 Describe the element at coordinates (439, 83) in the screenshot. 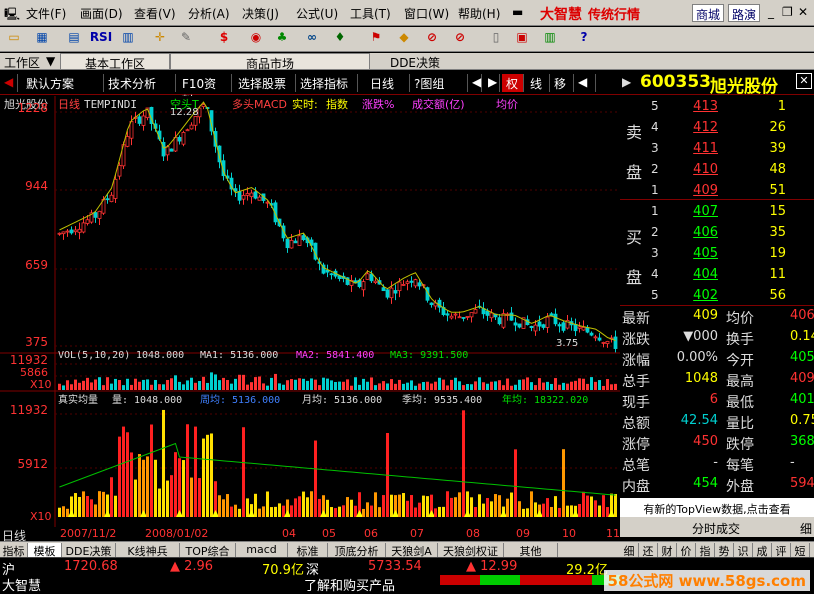

I see `layout-button: ?图组` at that location.